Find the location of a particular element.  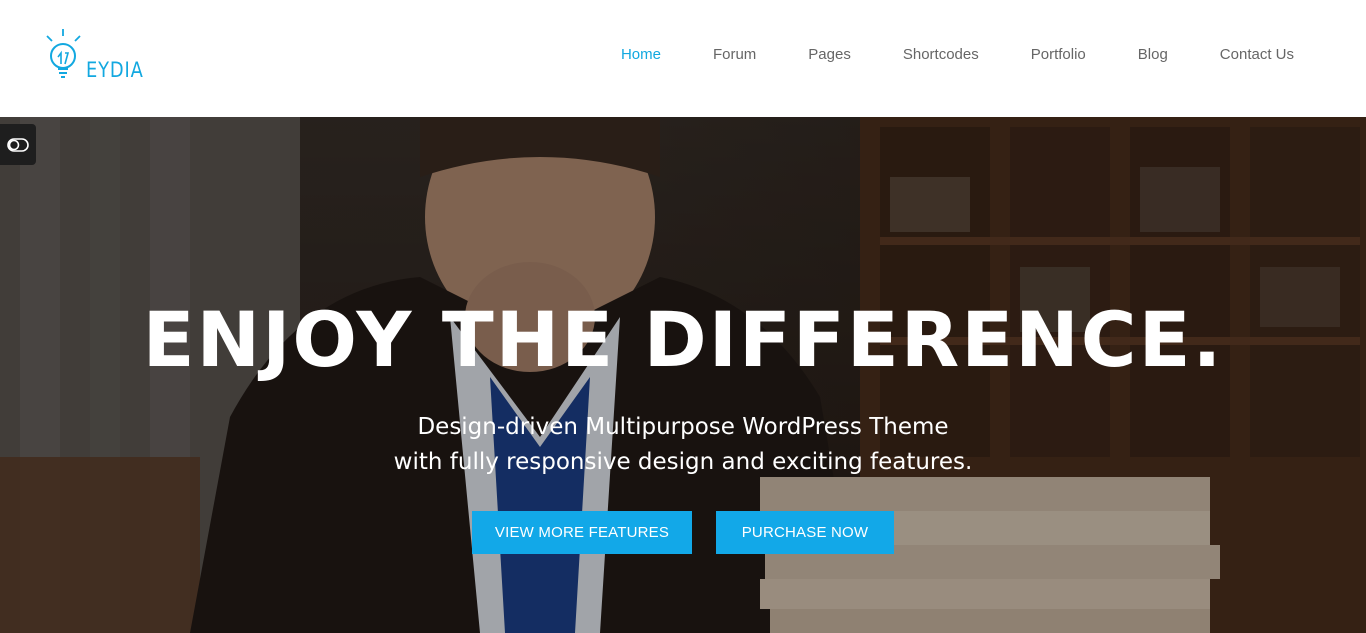

nav-item-home: Home is located at coordinates (641, 55).